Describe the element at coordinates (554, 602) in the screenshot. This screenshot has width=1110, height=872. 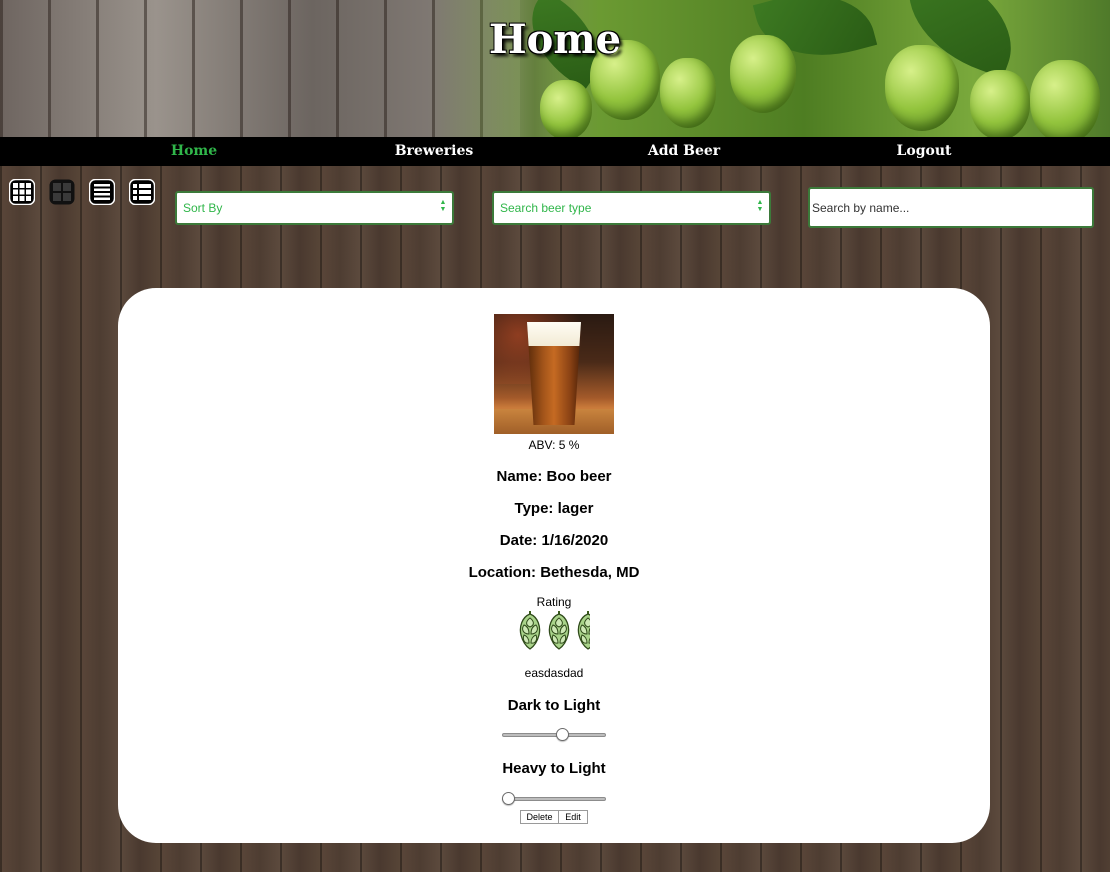
I see `rating-label: Rating` at that location.